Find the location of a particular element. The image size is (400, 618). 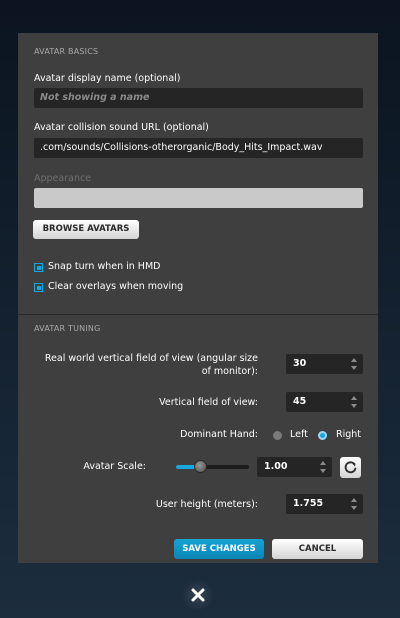

hand-left-label: Left is located at coordinates (299, 434).